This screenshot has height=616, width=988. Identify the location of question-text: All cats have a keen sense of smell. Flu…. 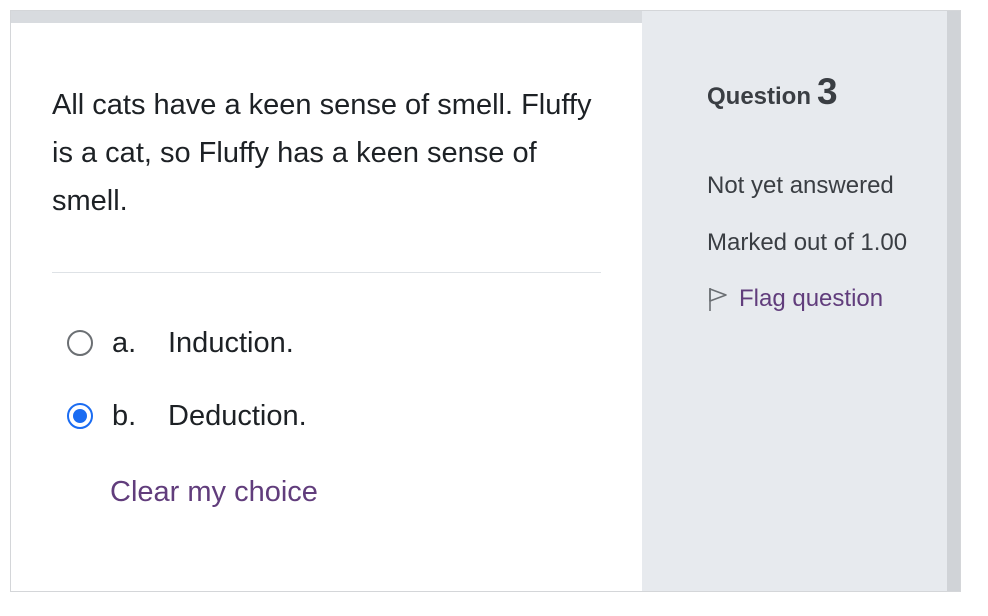
(322, 153).